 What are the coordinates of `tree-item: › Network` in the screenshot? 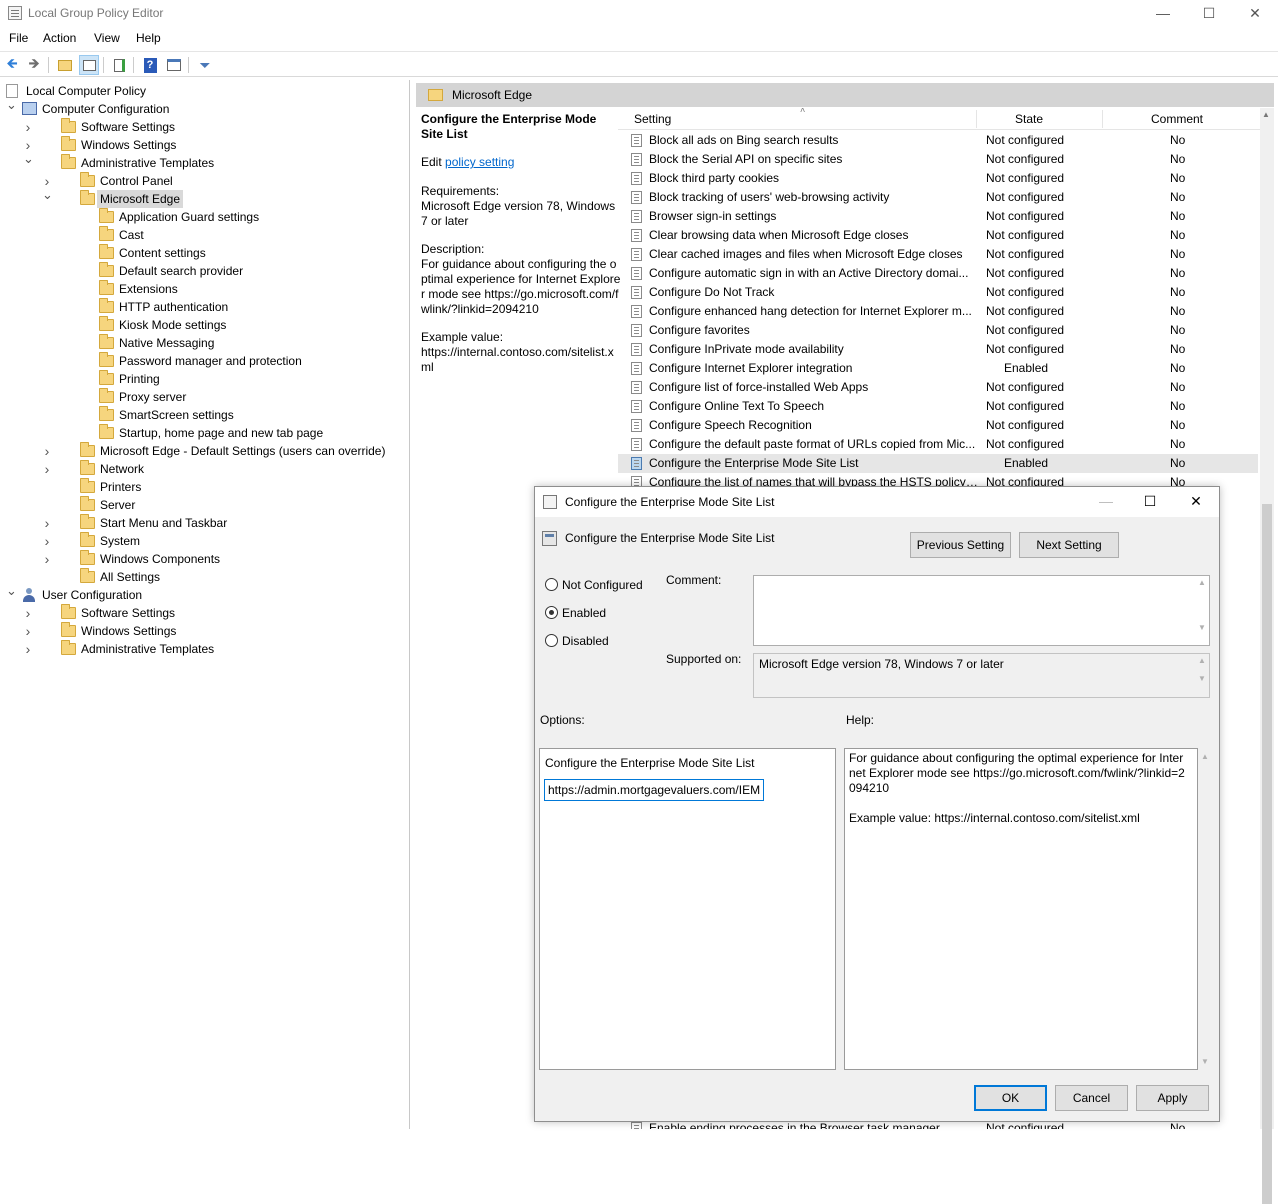 It's located at (204, 469).